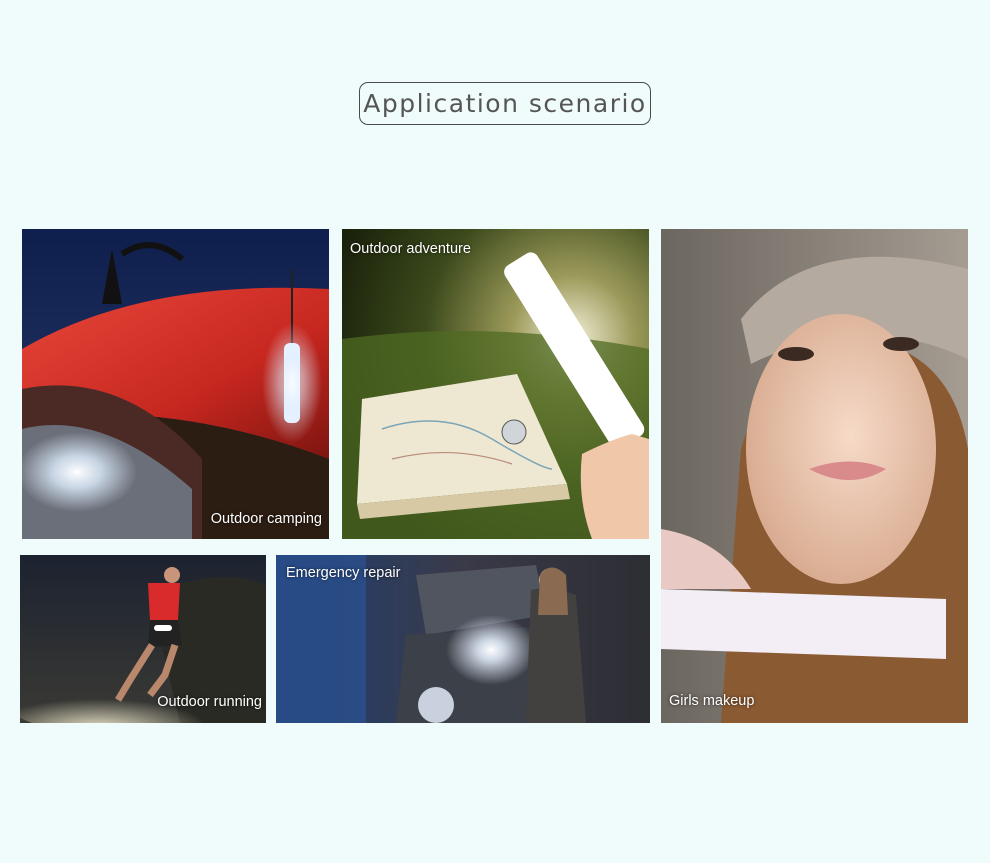 The image size is (990, 863). I want to click on scenario-caption: Outdoor running, so click(209, 702).